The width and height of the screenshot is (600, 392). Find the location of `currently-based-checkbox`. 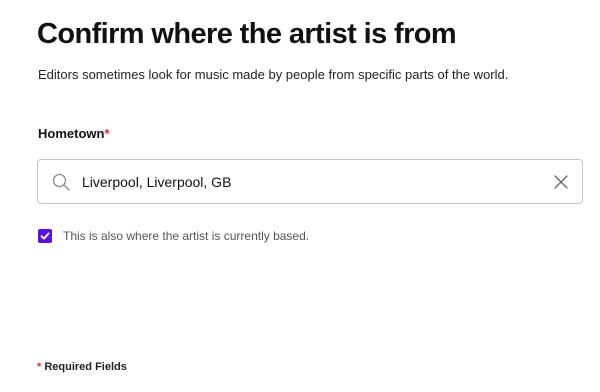

currently-based-checkbox is located at coordinates (45, 236).